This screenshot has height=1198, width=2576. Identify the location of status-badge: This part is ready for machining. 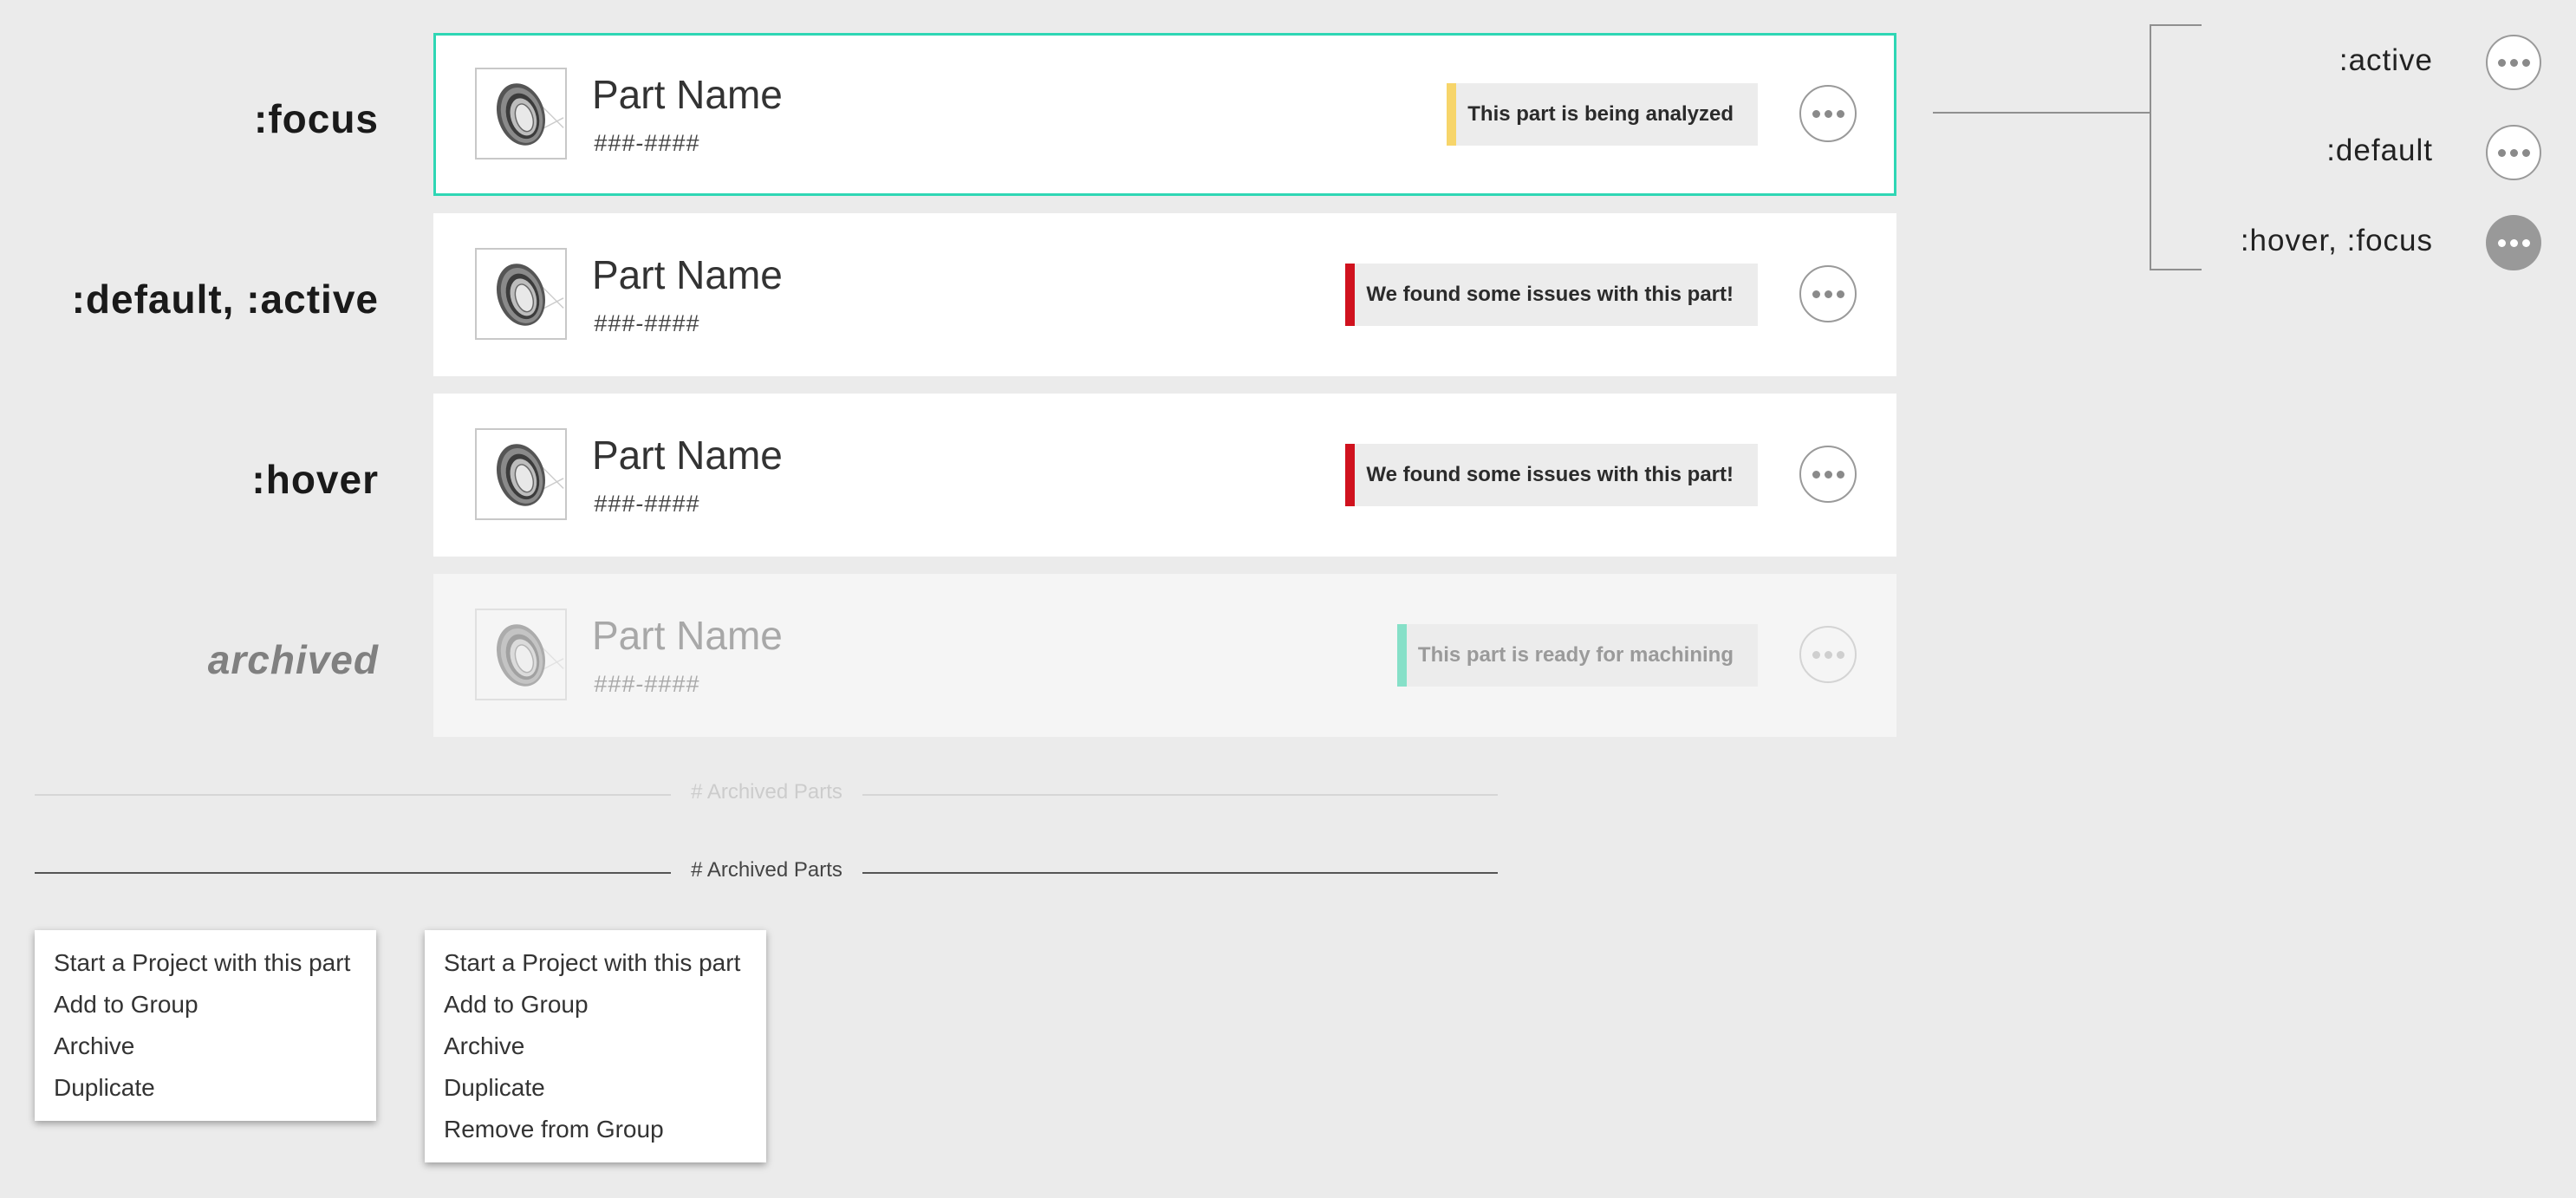
(1577, 655).